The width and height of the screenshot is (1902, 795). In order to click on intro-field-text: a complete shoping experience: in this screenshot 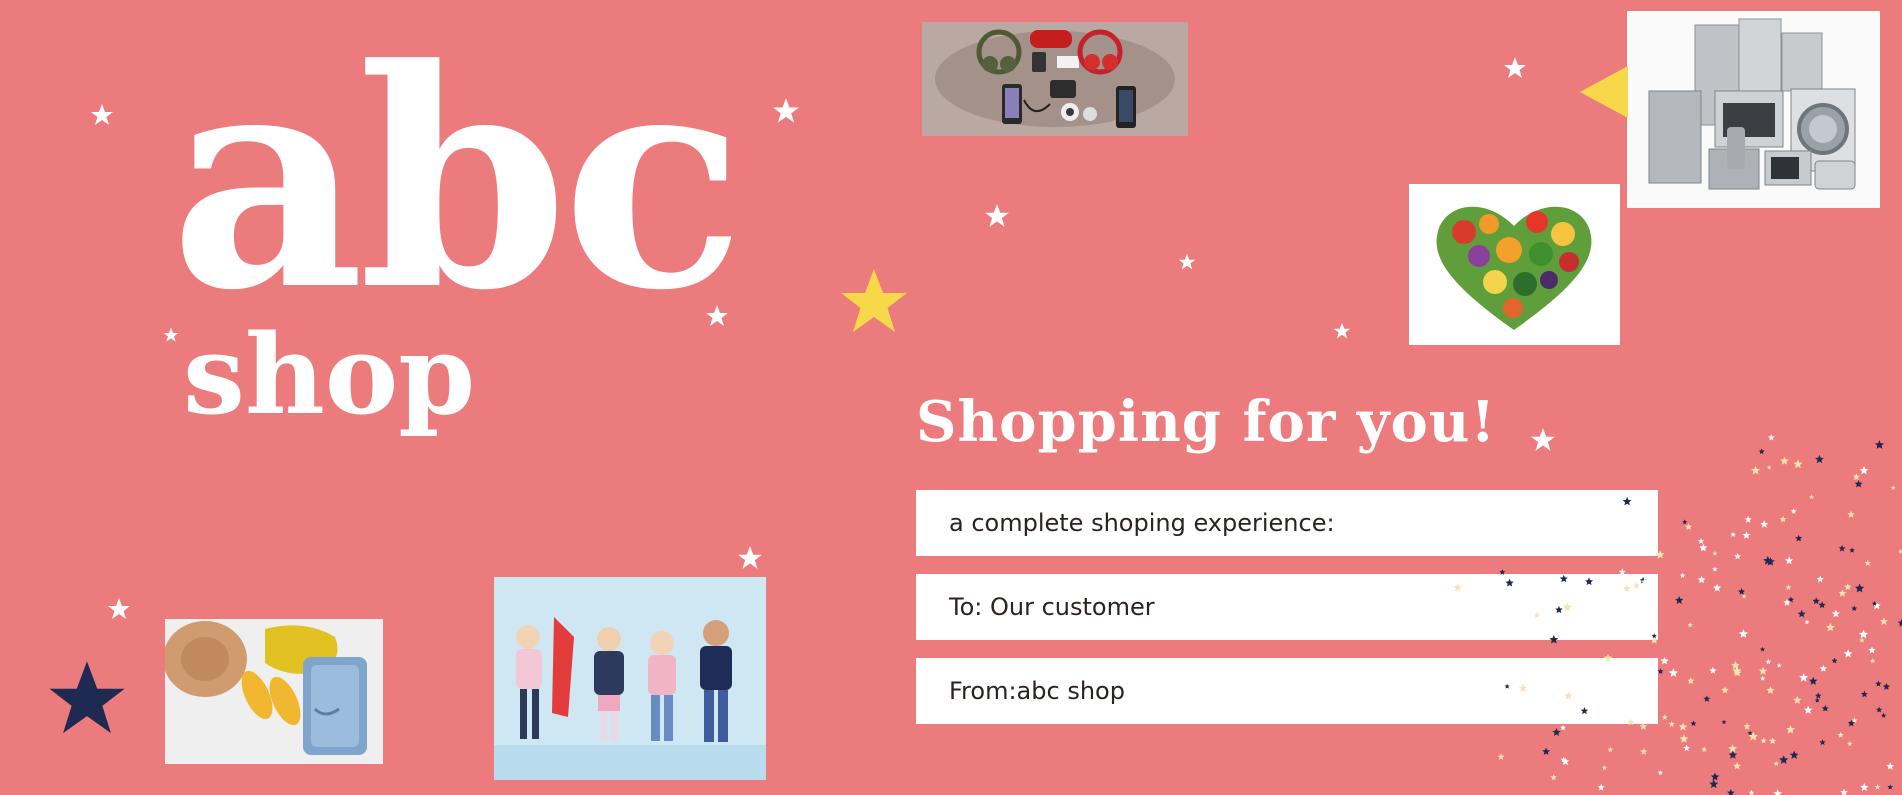, I will do `click(1142, 523)`.